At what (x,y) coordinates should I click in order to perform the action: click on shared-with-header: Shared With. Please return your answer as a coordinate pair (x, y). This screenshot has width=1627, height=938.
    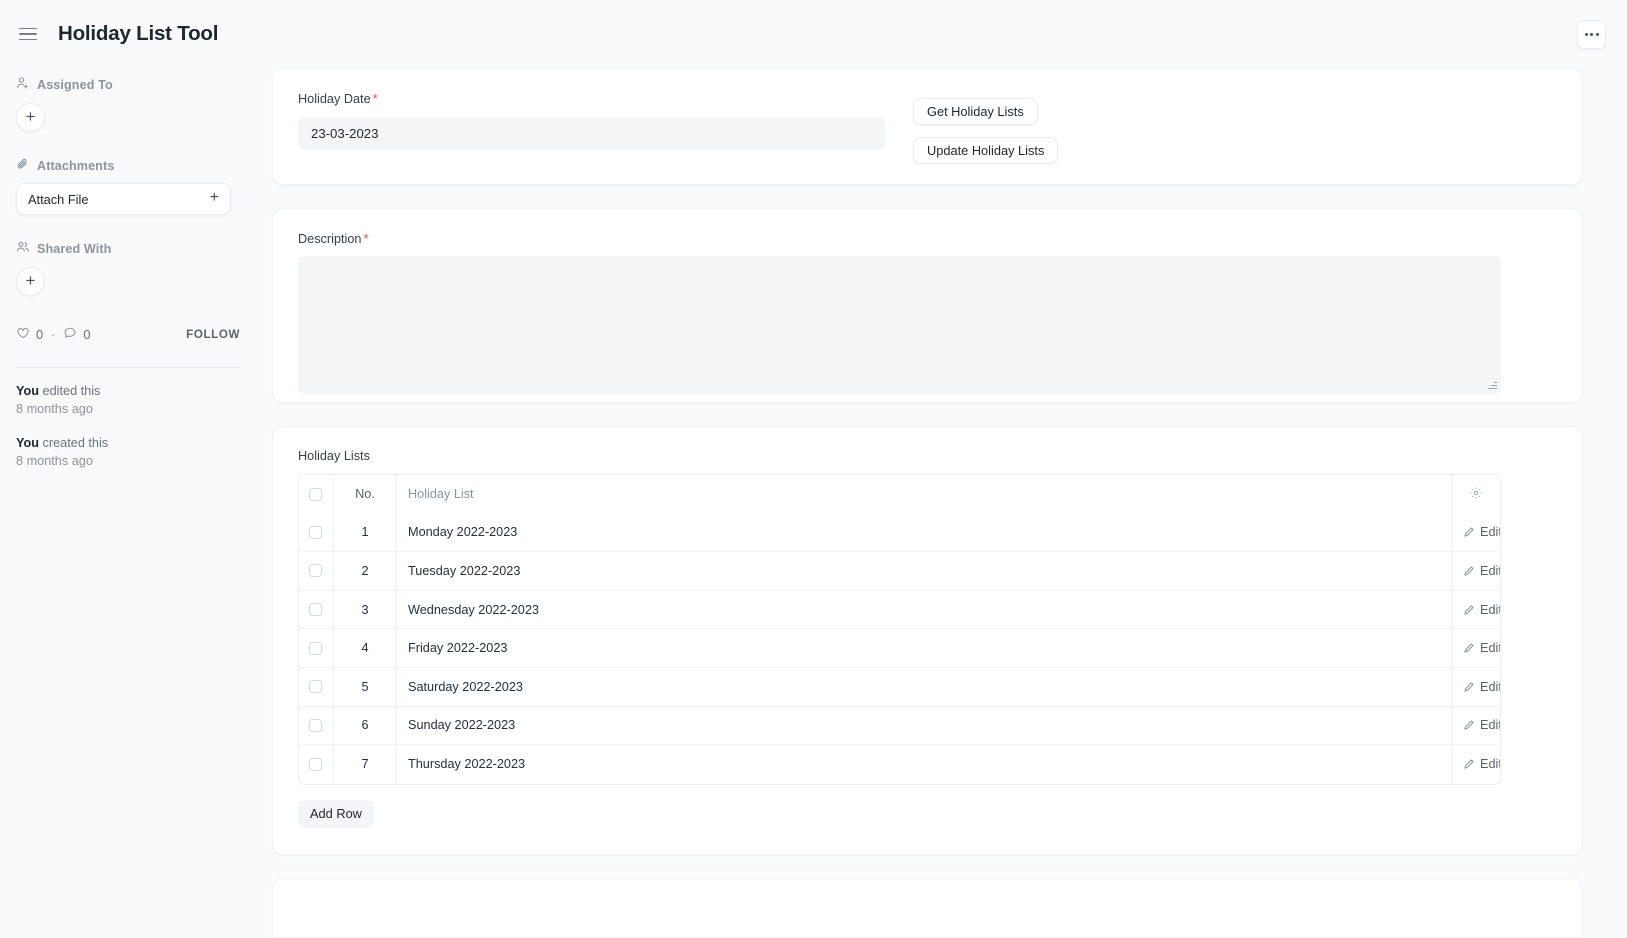
    Looking at the image, I should click on (128, 248).